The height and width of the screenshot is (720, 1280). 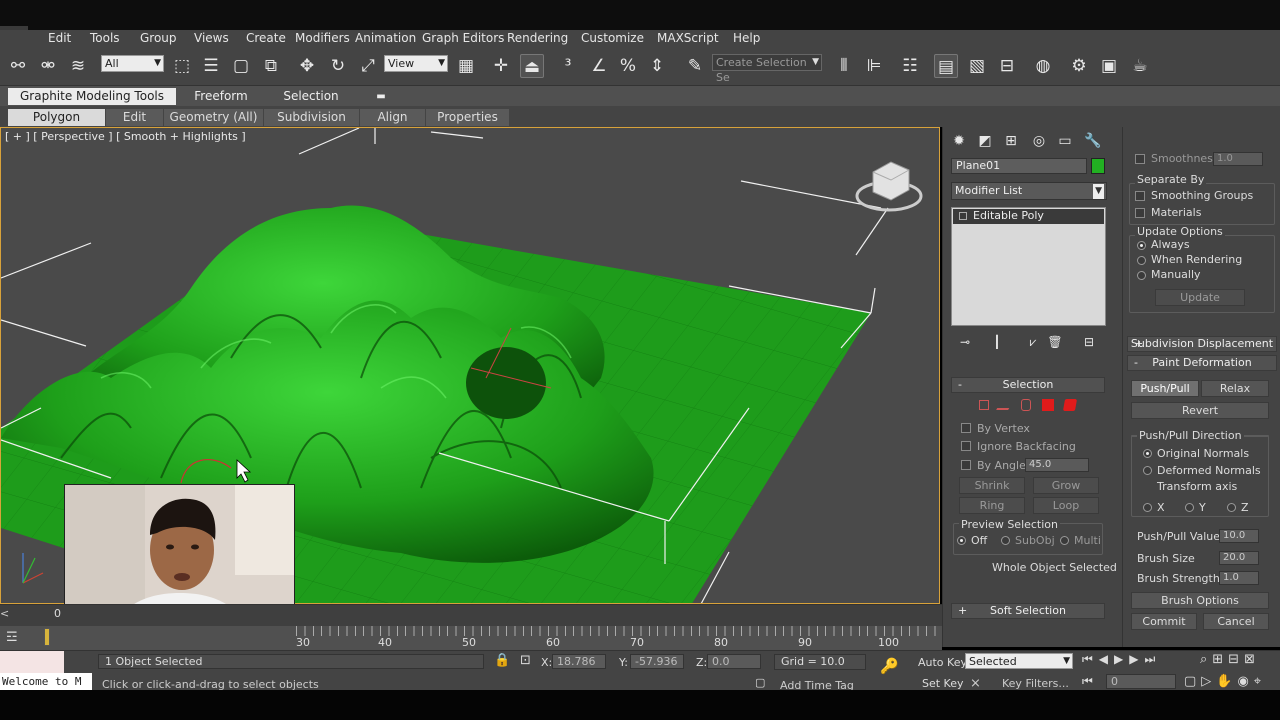 What do you see at coordinates (1011, 141) in the screenshot?
I see `hierarchy-tab-icon: ⊞` at bounding box center [1011, 141].